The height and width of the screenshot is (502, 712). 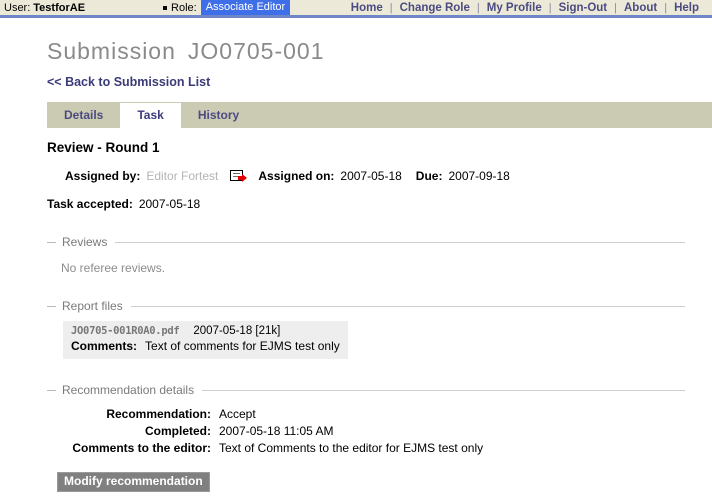 I want to click on page-title-prefix: Submission, so click(x=111, y=51).